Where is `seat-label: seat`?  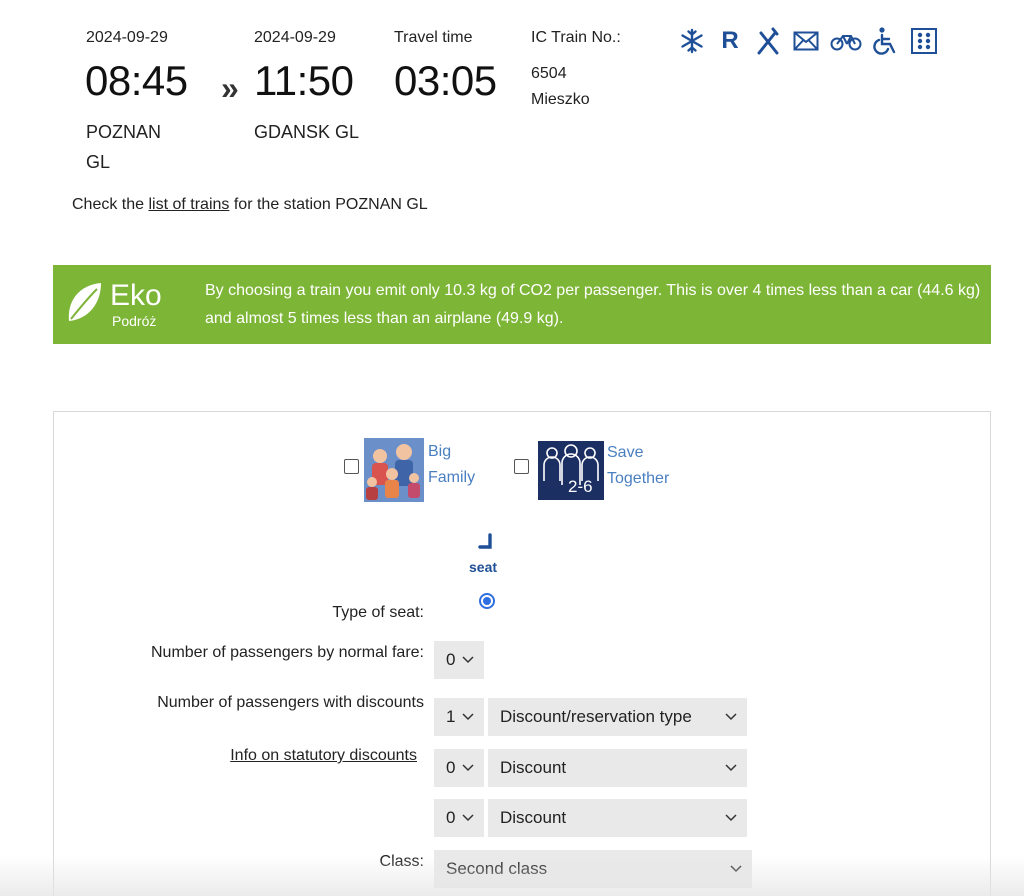
seat-label: seat is located at coordinates (483, 567).